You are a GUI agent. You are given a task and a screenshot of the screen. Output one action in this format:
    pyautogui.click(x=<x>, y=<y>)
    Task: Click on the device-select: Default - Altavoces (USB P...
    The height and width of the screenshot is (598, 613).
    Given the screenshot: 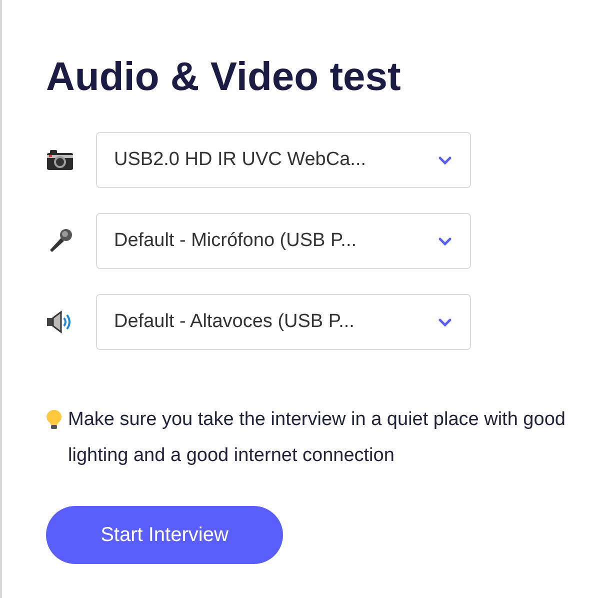 What is the action you would take?
    pyautogui.click(x=283, y=322)
    